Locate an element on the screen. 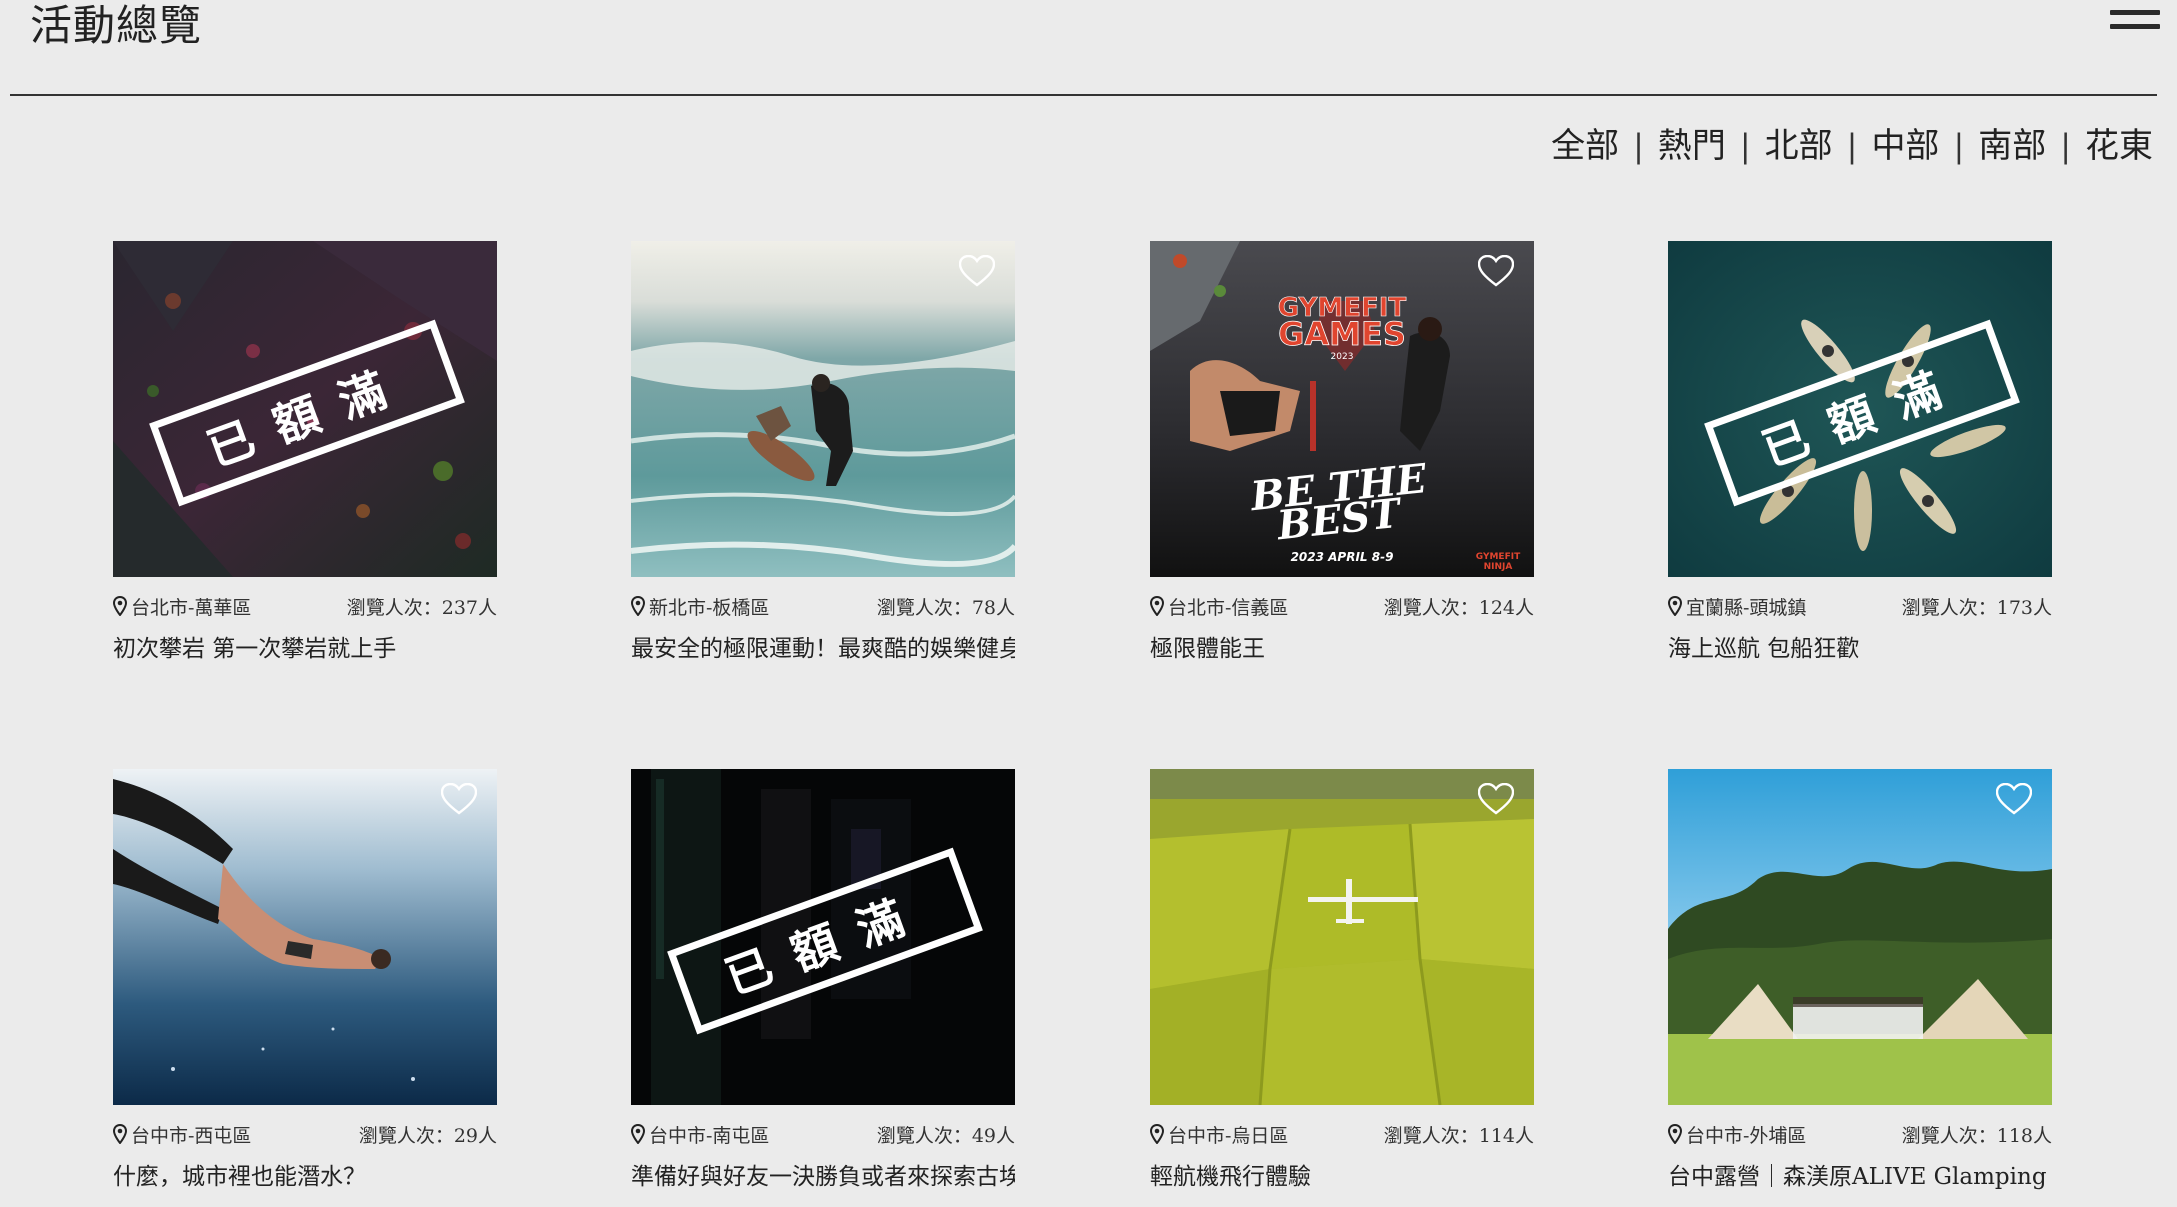 This screenshot has height=1207, width=2177. region-filter-nav: 全部 | 熱門 | 北部 | 中部 | 南部 | 花東 is located at coordinates (1852, 146).